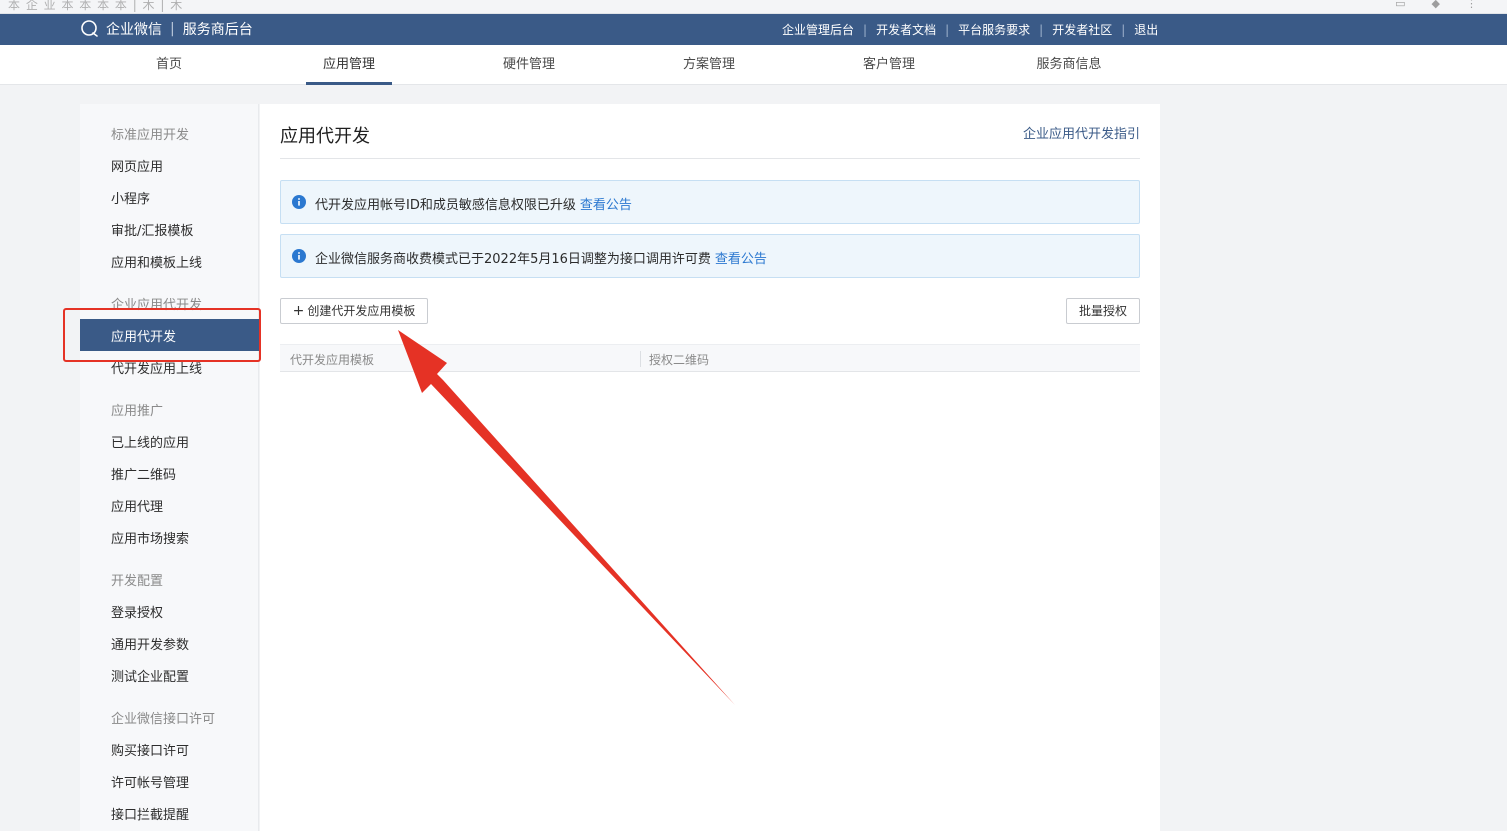  Describe the element at coordinates (679, 360) in the screenshot. I see `column-header-qrcode: 授权二维码` at that location.